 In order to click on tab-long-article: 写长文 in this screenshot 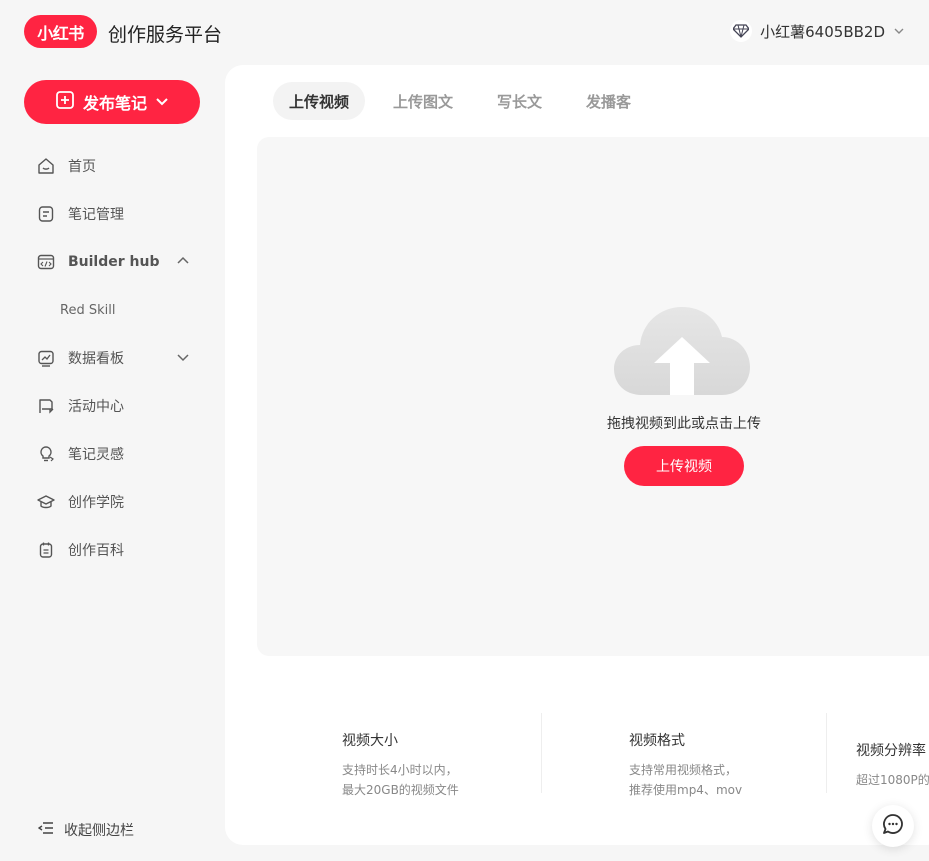, I will do `click(519, 101)`.